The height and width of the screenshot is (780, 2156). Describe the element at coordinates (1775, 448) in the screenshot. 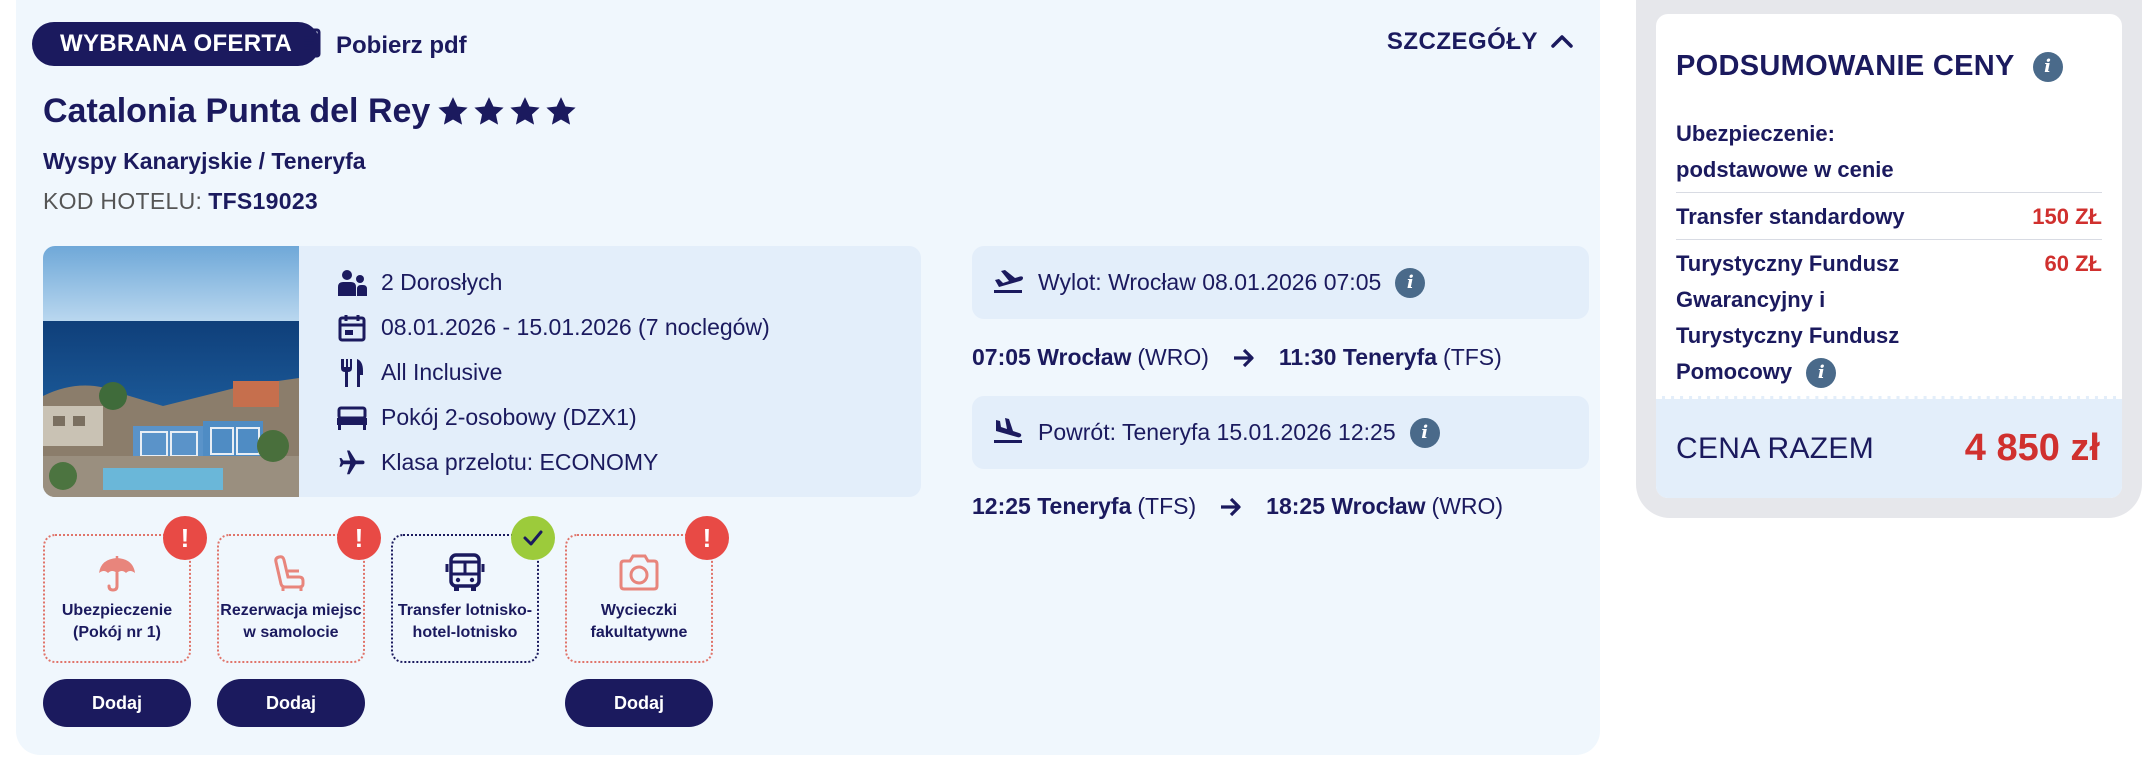

I see `price-total-label: CENA RAZEM` at that location.